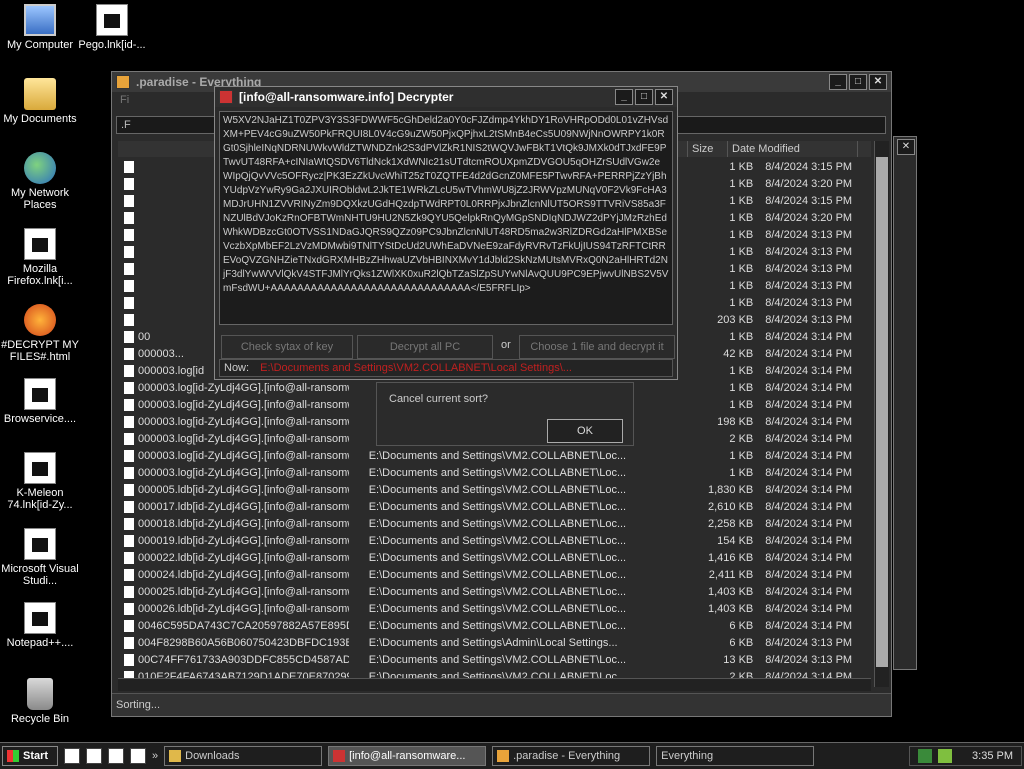 This screenshot has height=769, width=1024. I want to click on task-downloads: Downloads, so click(243, 756).